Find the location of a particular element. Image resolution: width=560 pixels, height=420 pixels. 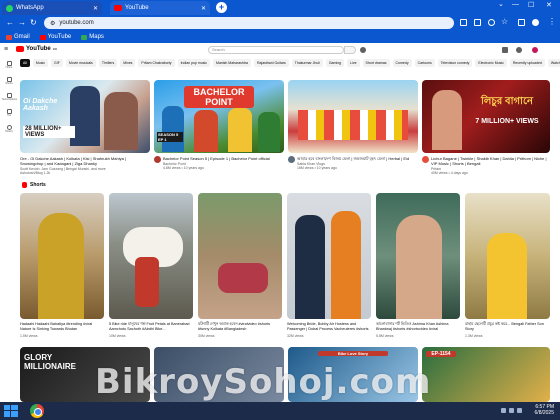

filter-chip: Live is located at coordinates (353, 63).